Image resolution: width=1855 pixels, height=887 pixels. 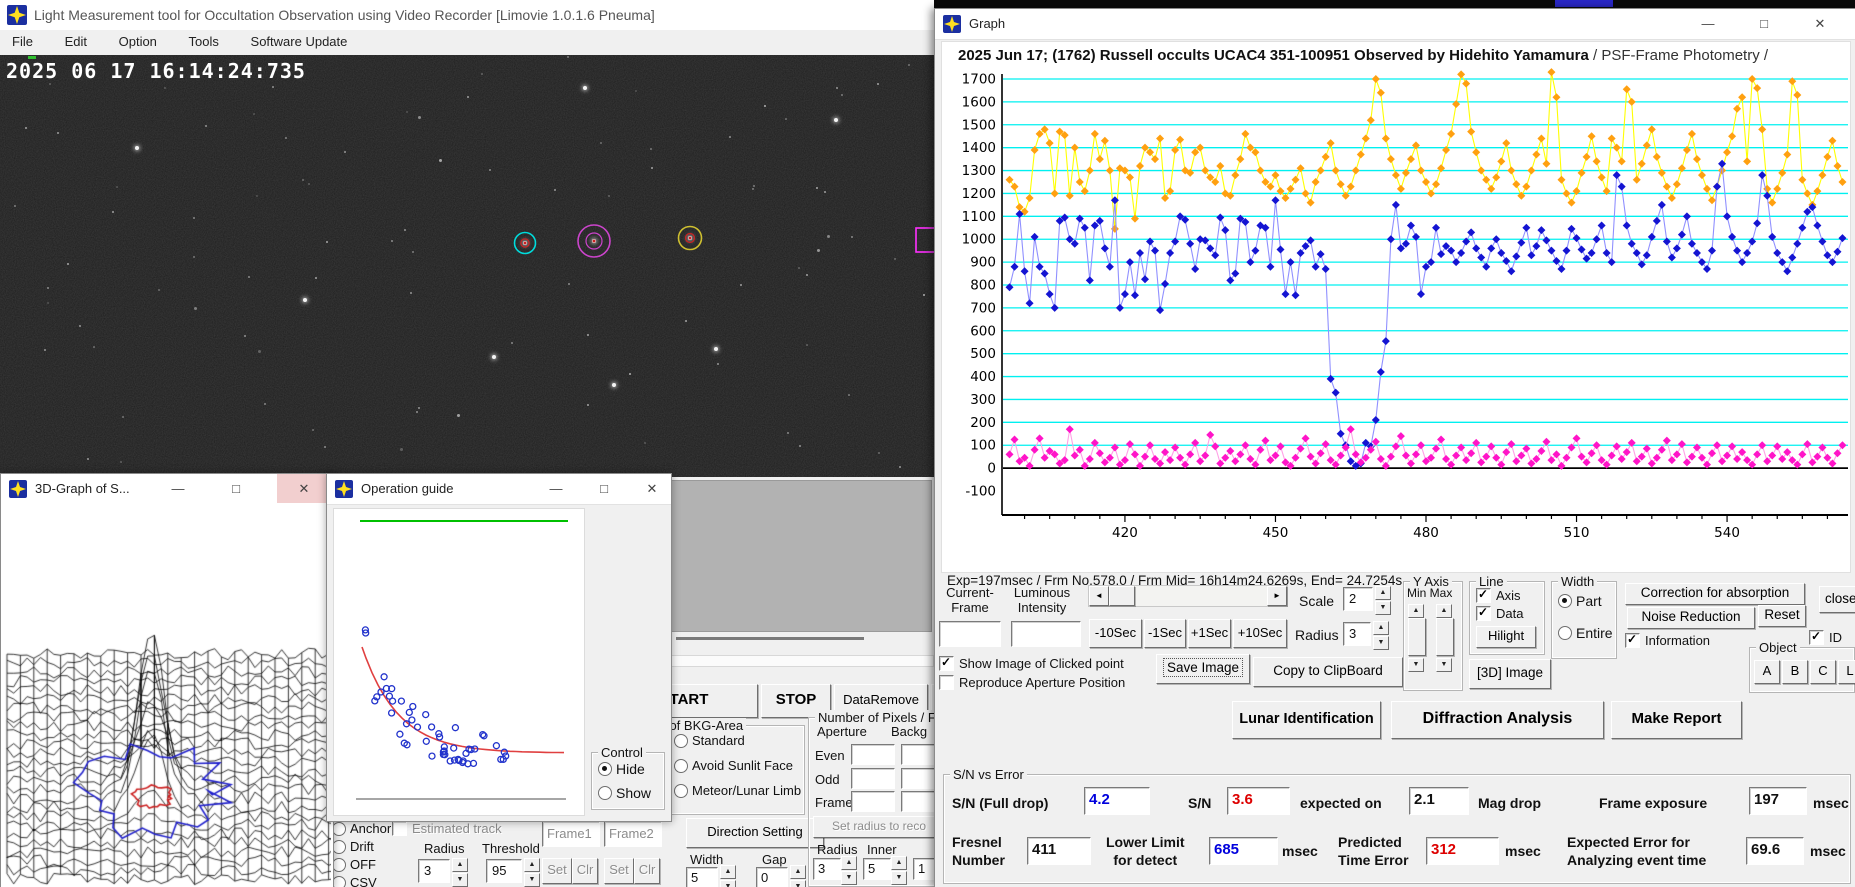 What do you see at coordinates (1117, 801) in the screenshot?
I see `sn-full-field: 4.2` at bounding box center [1117, 801].